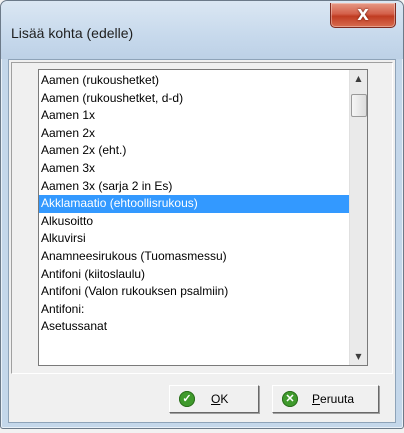  What do you see at coordinates (194, 257) in the screenshot?
I see `list-item: Anamneesirukous (Tuomasmessu)` at bounding box center [194, 257].